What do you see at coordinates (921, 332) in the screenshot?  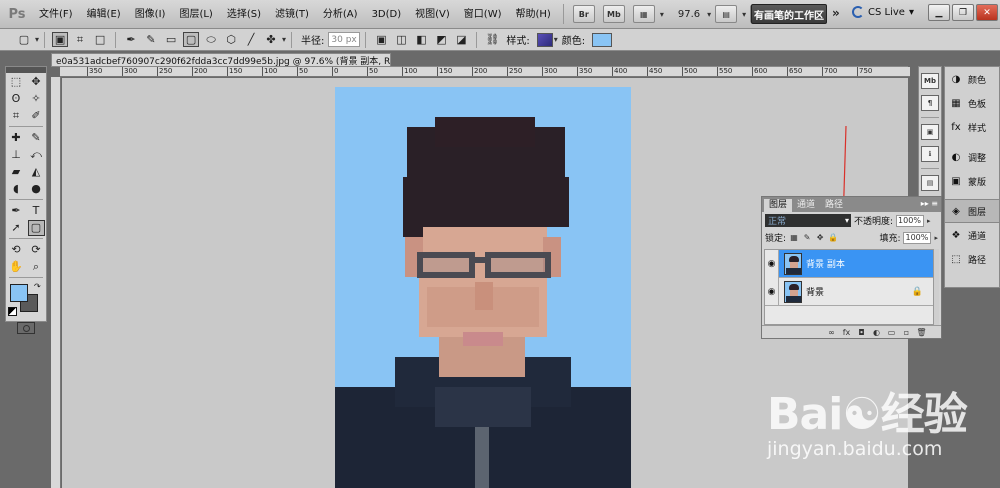 I see `trash-icon: 🗑` at bounding box center [921, 332].